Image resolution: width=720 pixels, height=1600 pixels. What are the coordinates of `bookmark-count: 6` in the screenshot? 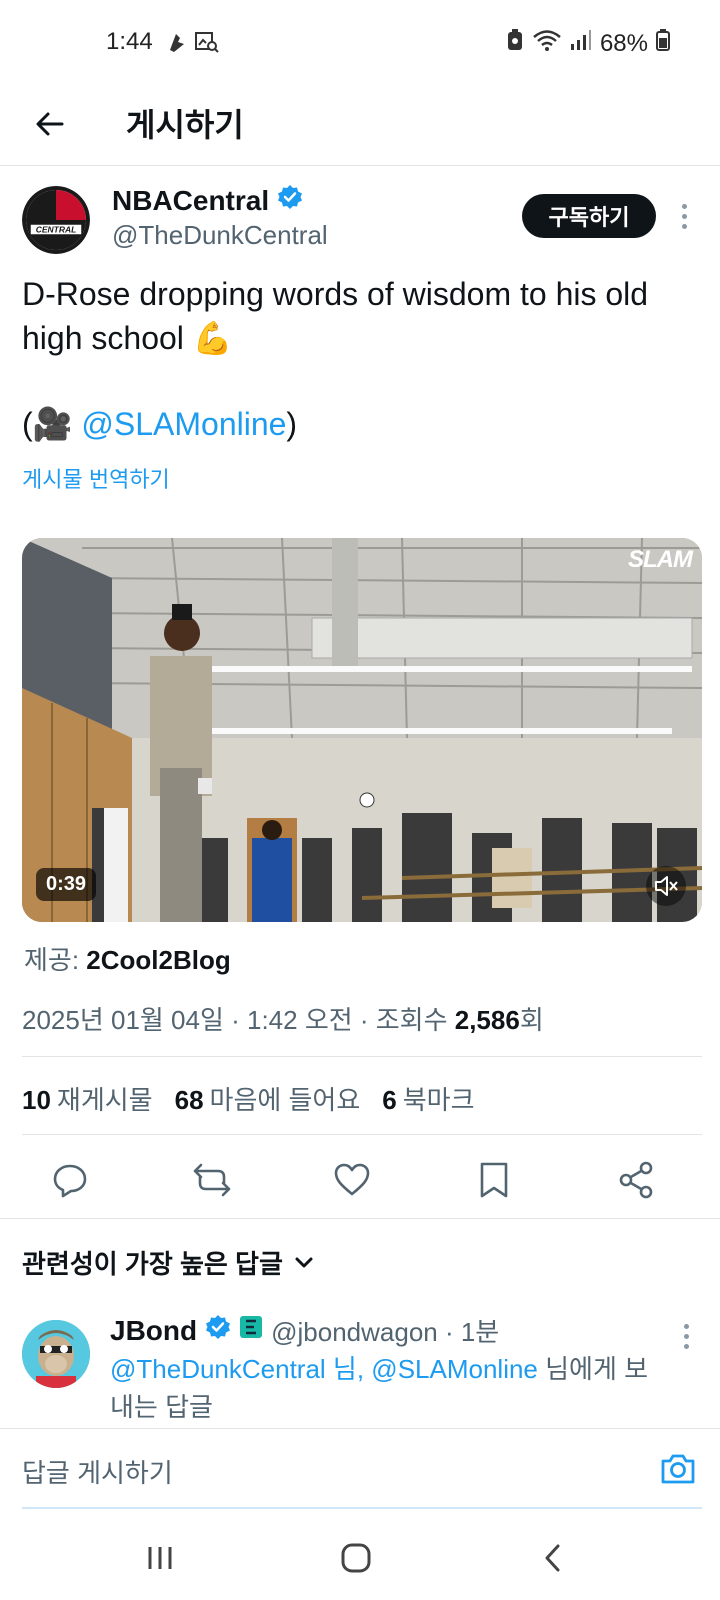 It's located at (389, 1100).